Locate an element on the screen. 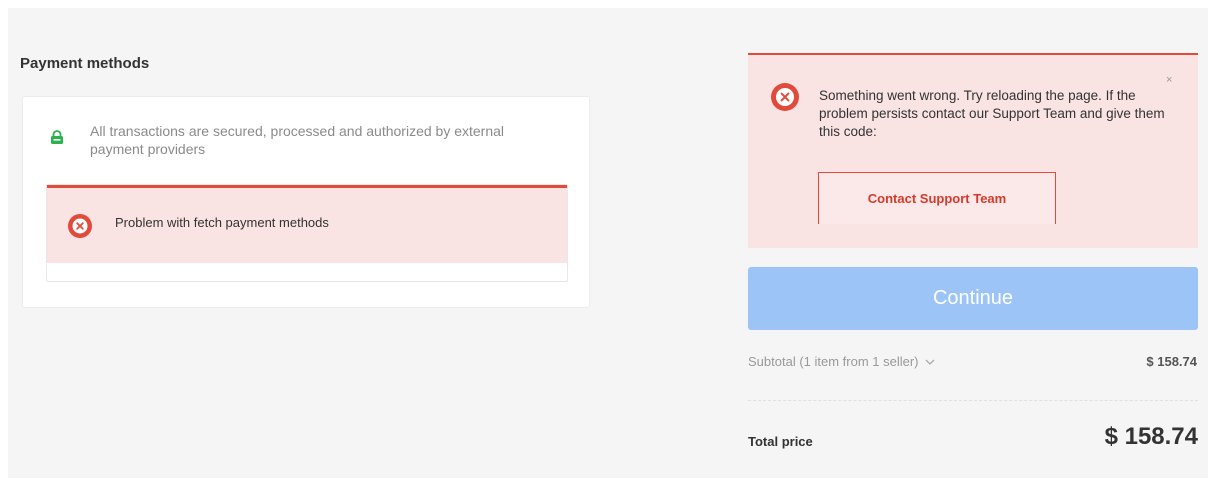  chevron-down-icon is located at coordinates (929, 362).